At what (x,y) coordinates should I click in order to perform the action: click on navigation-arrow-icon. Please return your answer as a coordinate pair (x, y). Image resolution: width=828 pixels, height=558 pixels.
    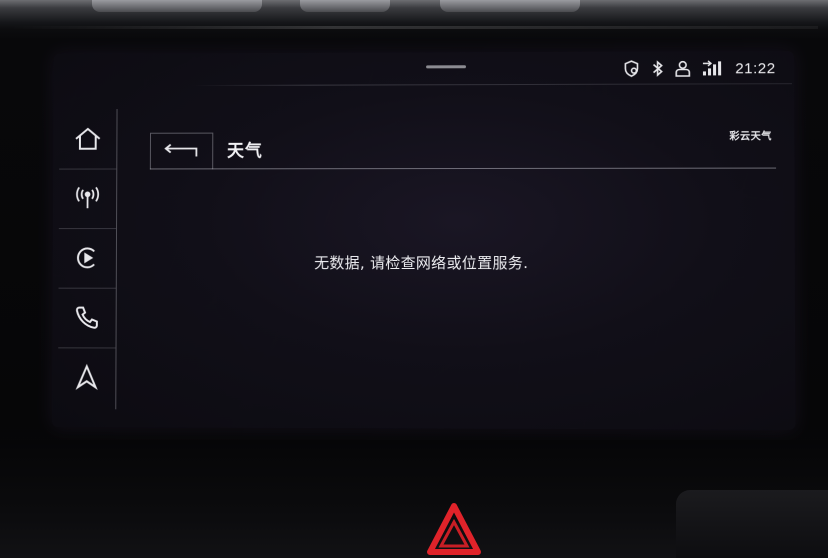
    Looking at the image, I should click on (87, 377).